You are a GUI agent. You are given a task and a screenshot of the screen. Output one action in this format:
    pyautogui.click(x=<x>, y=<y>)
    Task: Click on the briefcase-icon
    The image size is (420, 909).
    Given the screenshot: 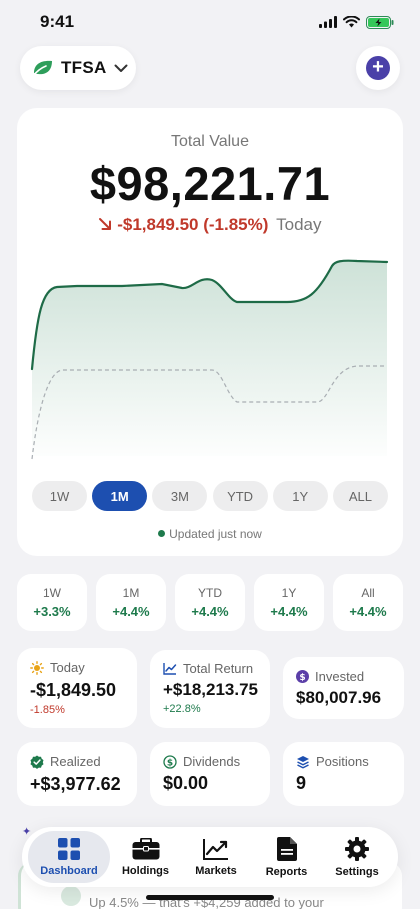 What is the action you would take?
    pyautogui.click(x=145, y=848)
    